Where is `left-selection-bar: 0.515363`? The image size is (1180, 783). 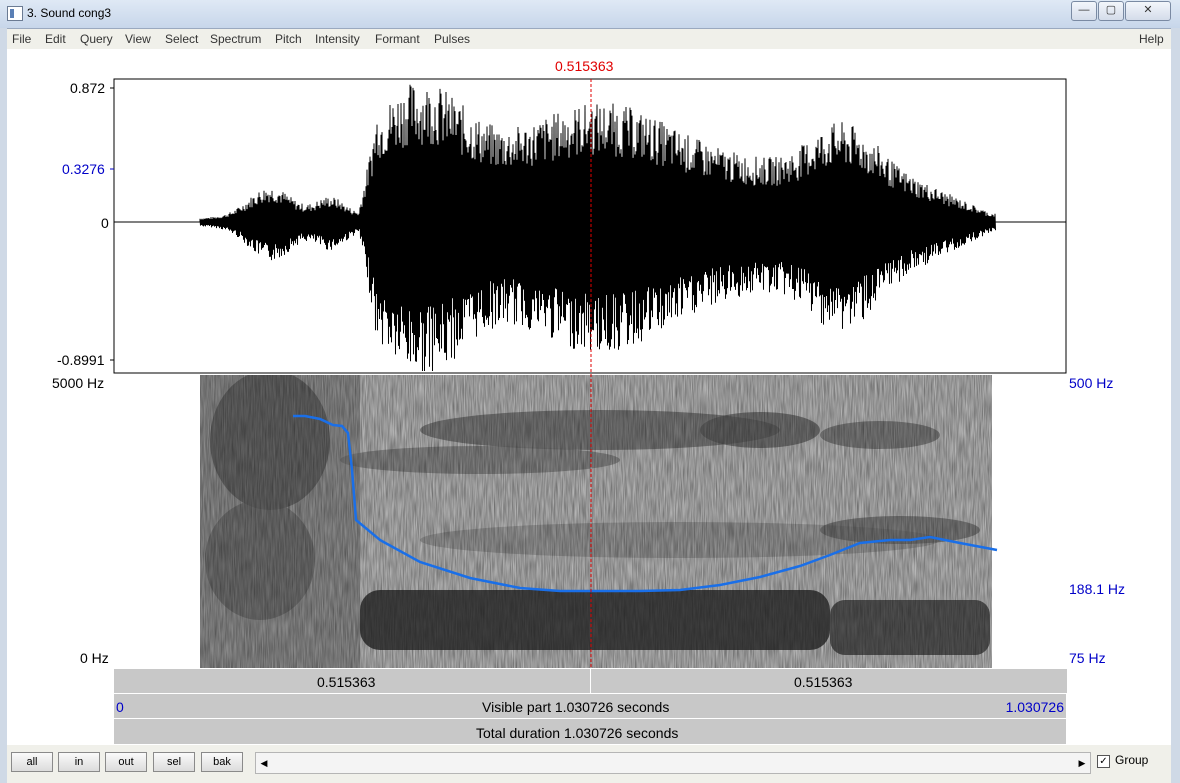
left-selection-bar: 0.515363 is located at coordinates (352, 681).